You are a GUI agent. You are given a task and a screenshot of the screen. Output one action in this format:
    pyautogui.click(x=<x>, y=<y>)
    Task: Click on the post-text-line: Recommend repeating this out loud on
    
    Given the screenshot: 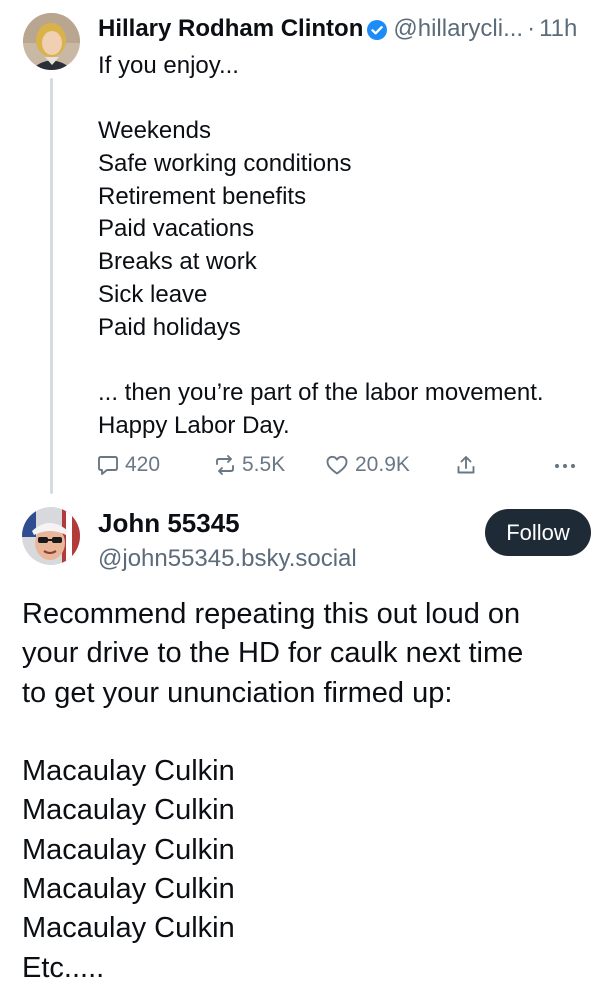 What is the action you would take?
    pyautogui.click(x=271, y=614)
    